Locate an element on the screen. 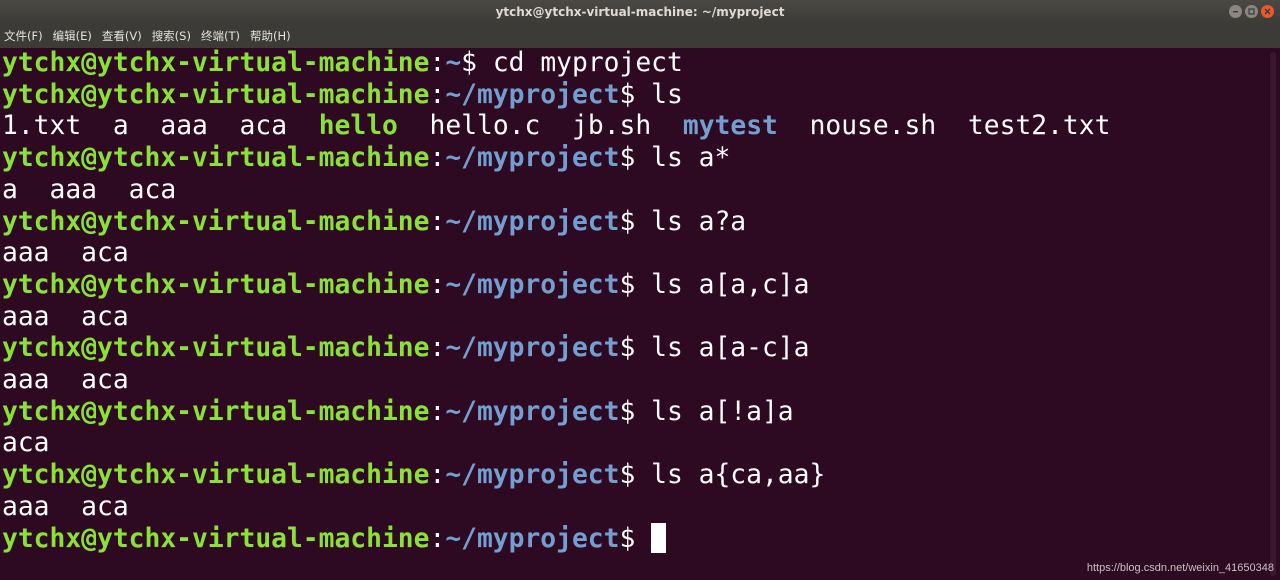 Image resolution: width=1280 pixels, height=580 pixels. executable-entry: hello is located at coordinates (358, 126).